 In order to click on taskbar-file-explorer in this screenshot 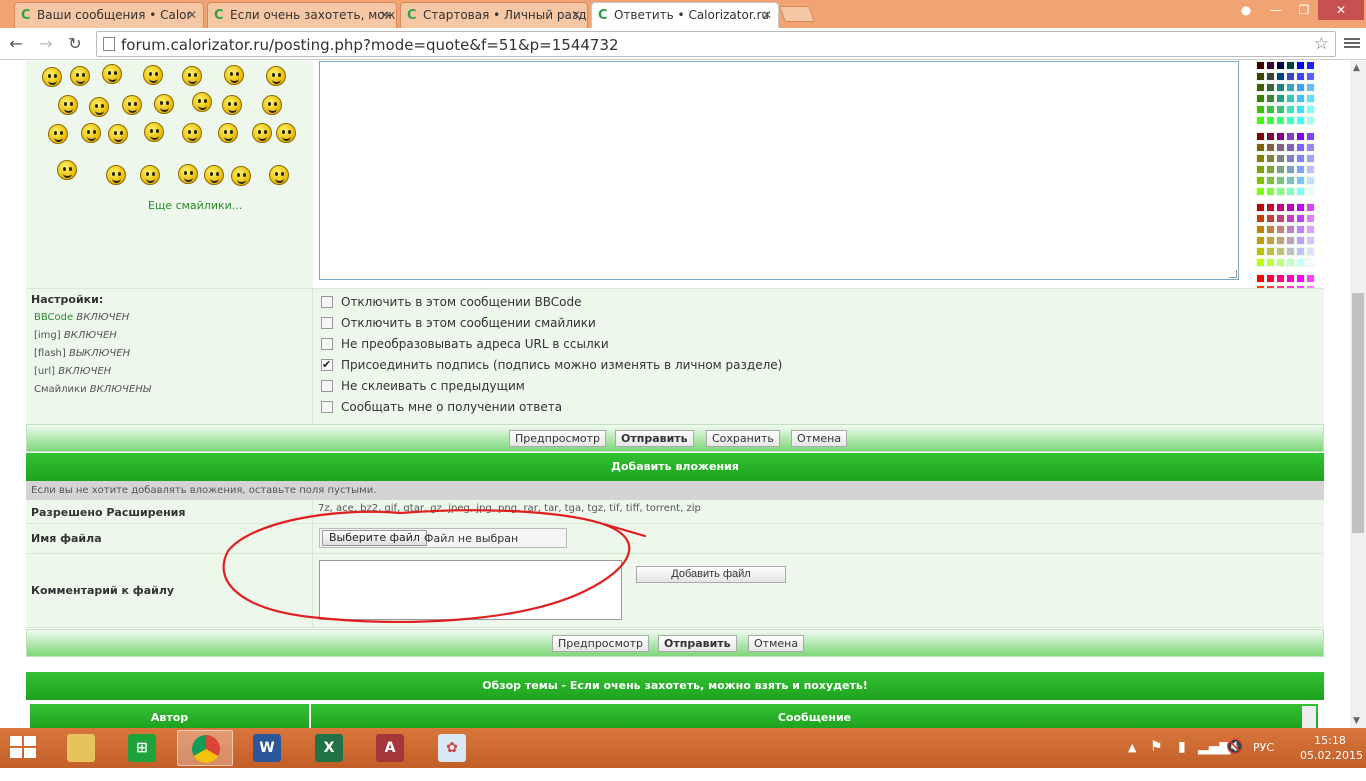, I will do `click(81, 748)`.